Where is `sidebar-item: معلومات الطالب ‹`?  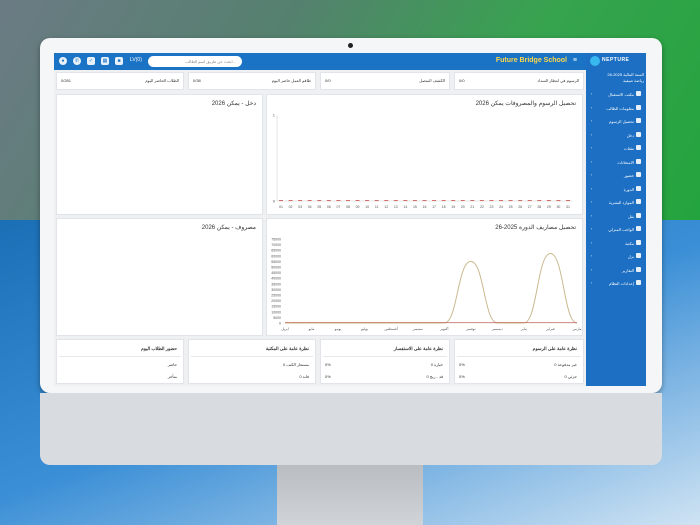 sidebar-item: معلومات الطالب ‹ is located at coordinates (616, 108).